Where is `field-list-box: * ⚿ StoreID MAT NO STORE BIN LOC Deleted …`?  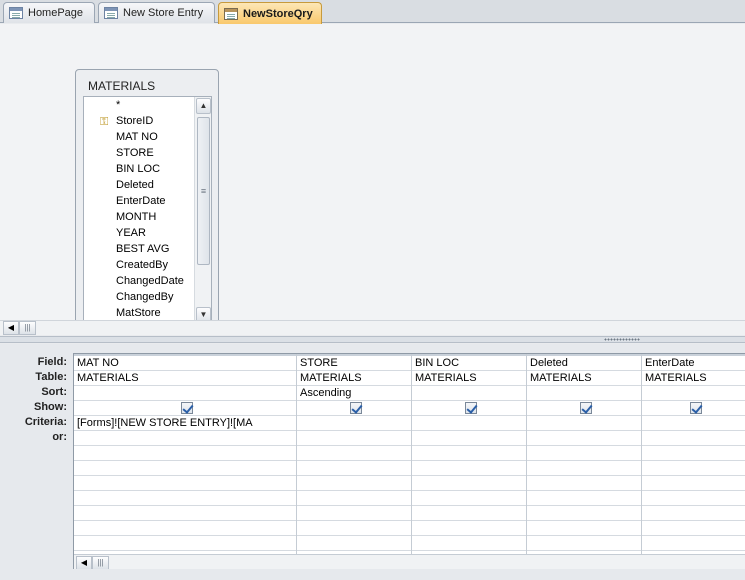 field-list-box: * ⚿ StoreID MAT NO STORE BIN LOC Deleted … is located at coordinates (147, 210).